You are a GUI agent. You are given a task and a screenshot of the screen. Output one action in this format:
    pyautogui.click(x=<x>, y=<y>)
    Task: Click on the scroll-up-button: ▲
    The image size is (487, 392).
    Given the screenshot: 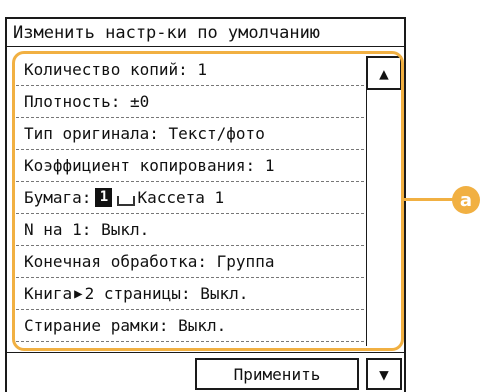 What is the action you would take?
    pyautogui.click(x=384, y=73)
    